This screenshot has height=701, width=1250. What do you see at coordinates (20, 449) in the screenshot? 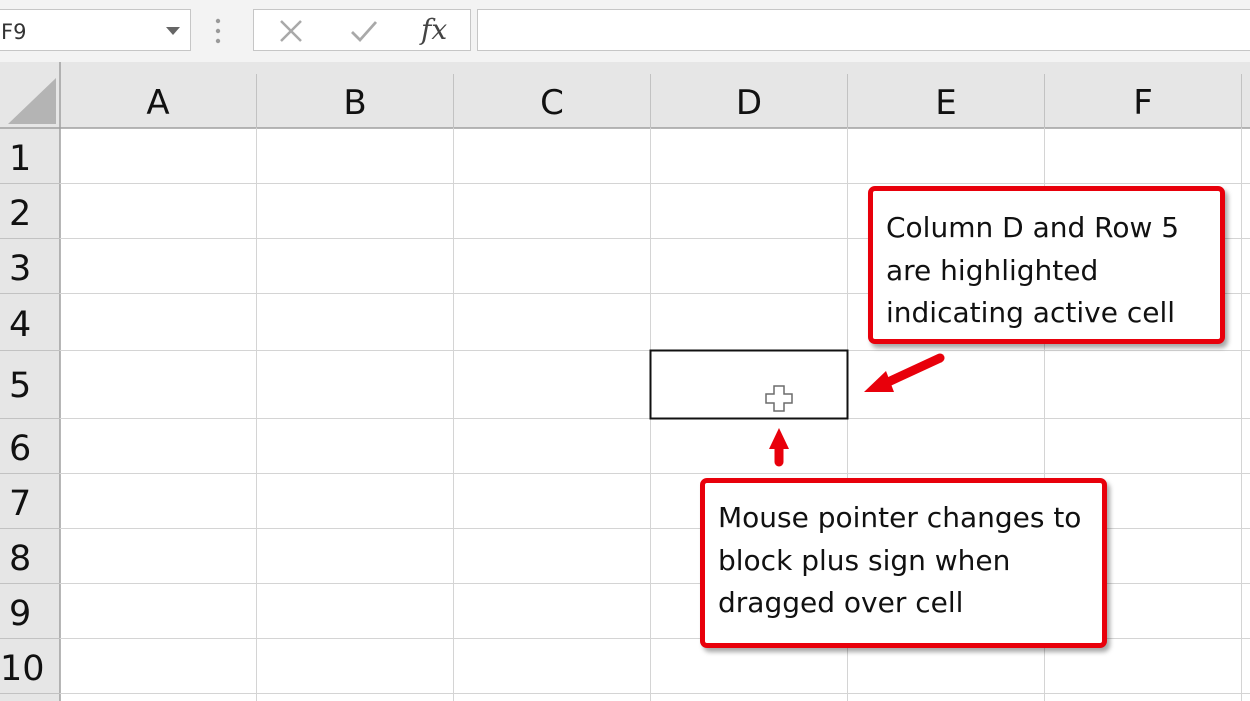
I see `row-header-6: 6` at bounding box center [20, 449].